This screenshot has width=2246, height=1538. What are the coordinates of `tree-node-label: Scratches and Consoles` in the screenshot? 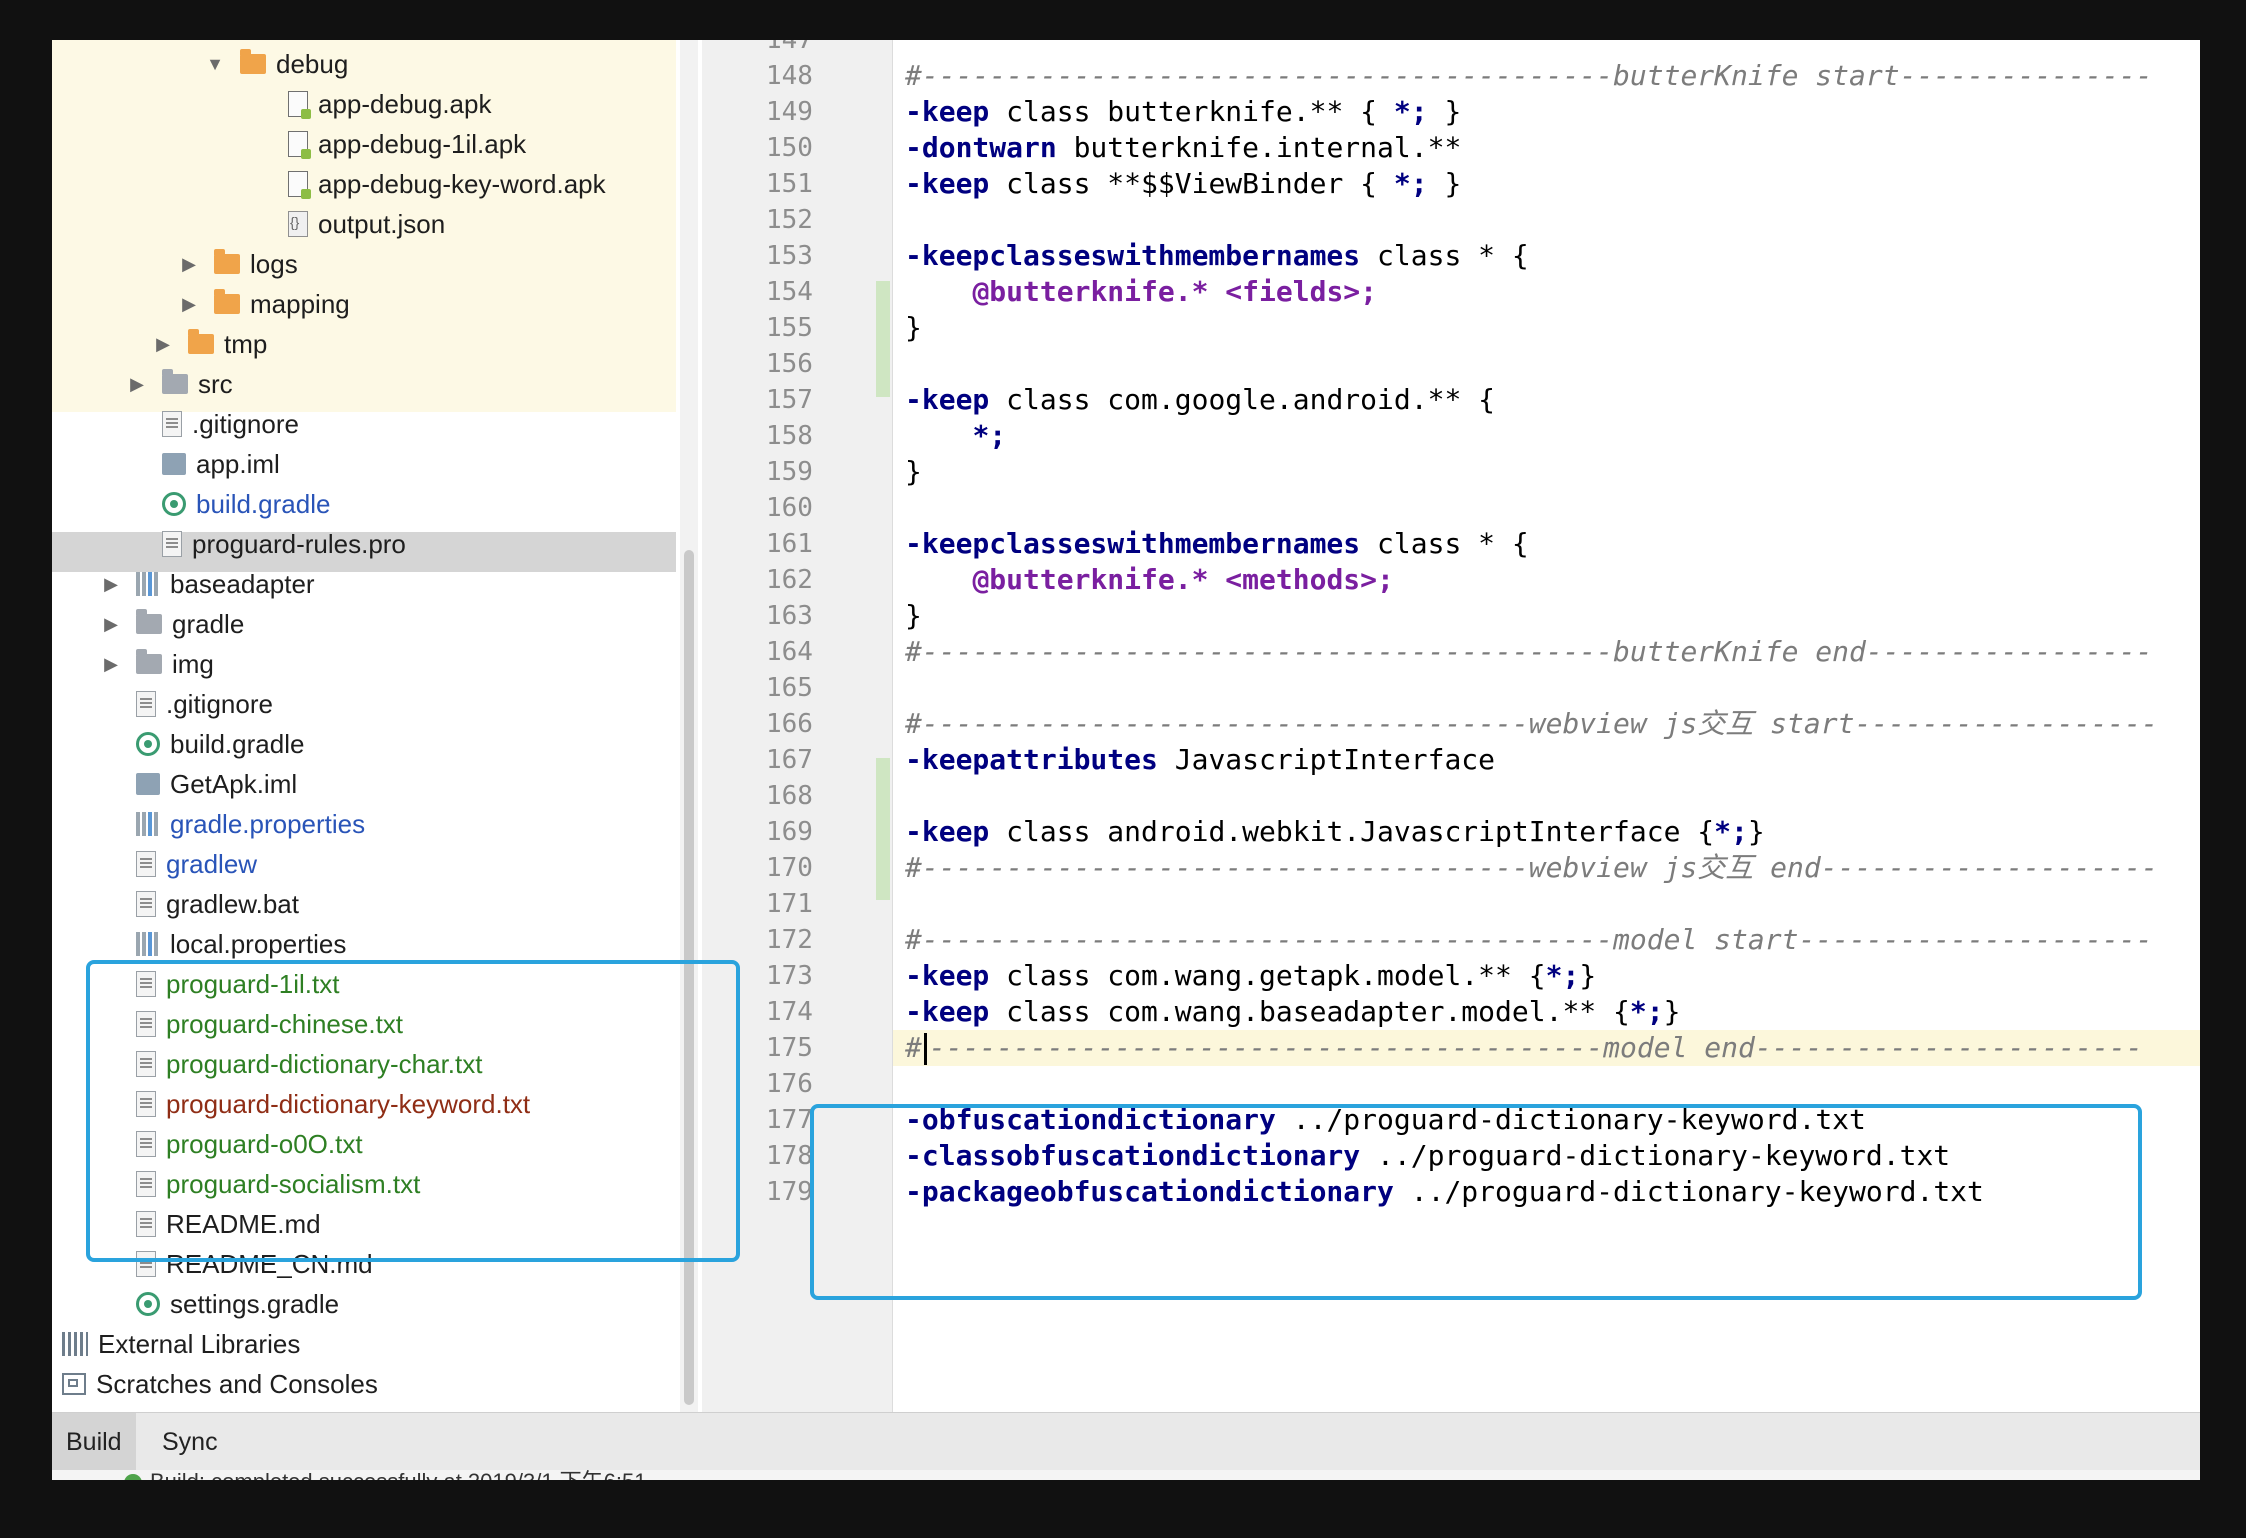 It's located at (237, 1383).